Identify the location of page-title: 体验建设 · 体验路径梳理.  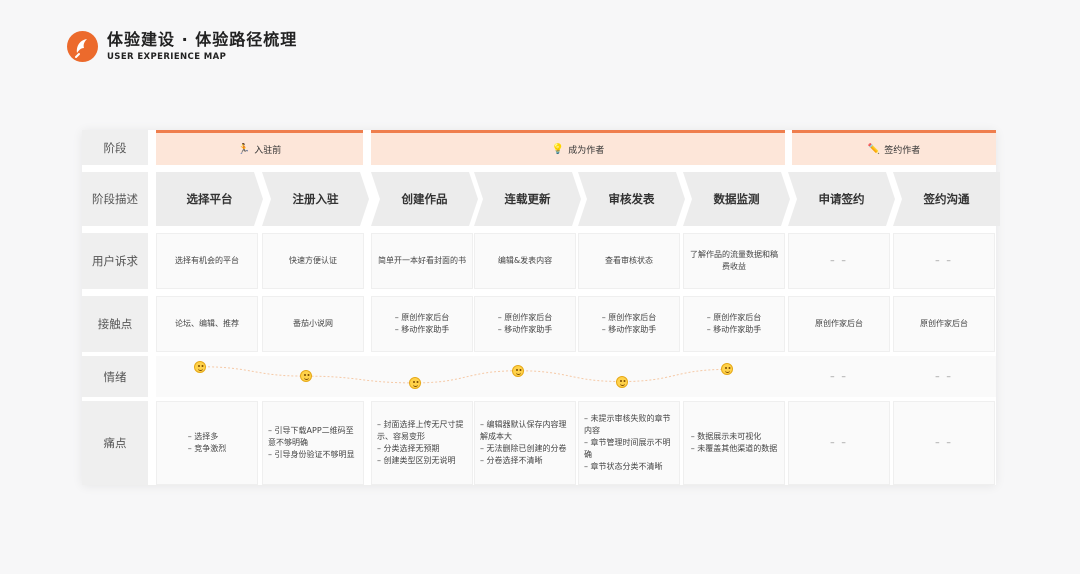
(202, 39).